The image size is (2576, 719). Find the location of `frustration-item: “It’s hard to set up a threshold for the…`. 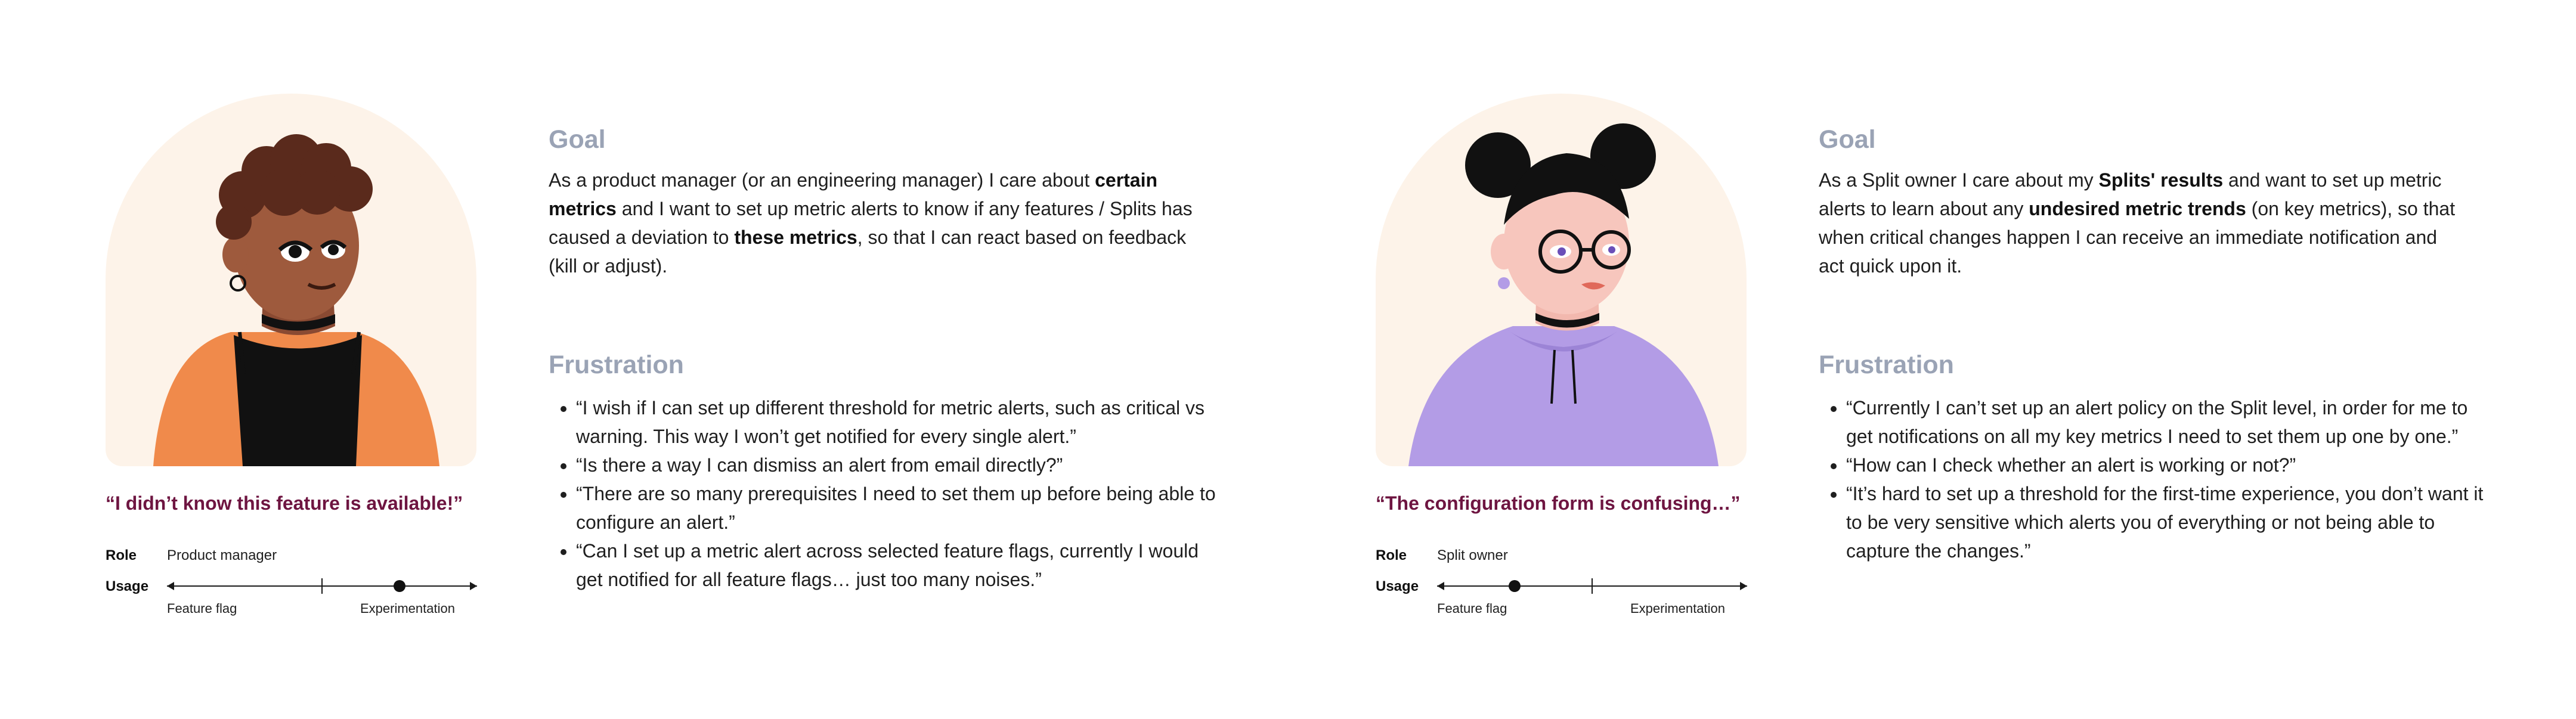

frustration-item: “It’s hard to set up a threshold for the… is located at coordinates (2171, 522).